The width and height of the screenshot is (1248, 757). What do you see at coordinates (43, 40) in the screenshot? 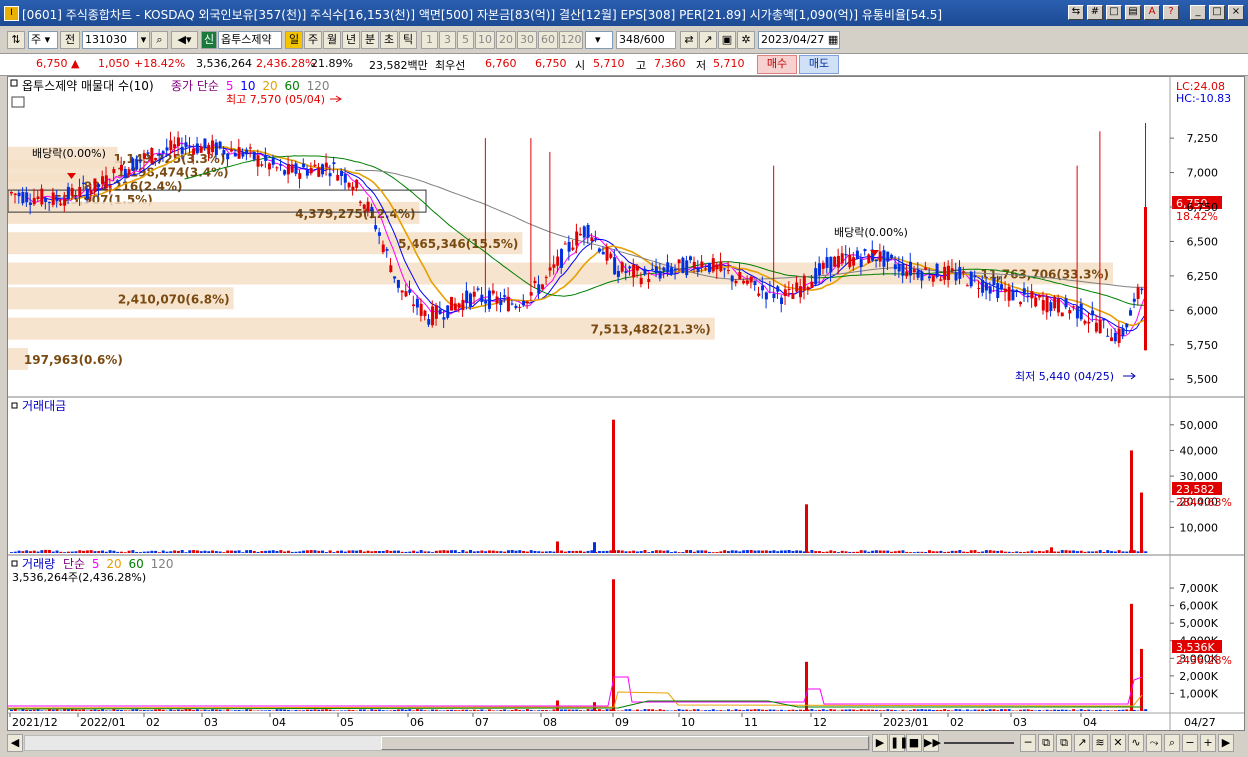
I see `market-select: 주 ▾` at bounding box center [43, 40].